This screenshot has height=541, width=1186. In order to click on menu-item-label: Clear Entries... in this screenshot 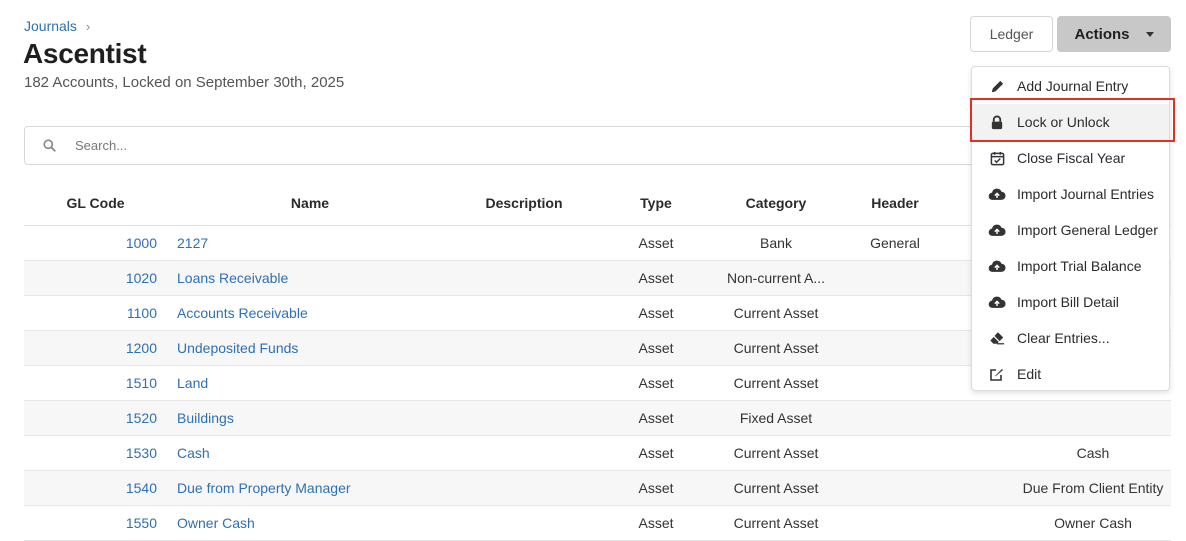, I will do `click(1063, 338)`.